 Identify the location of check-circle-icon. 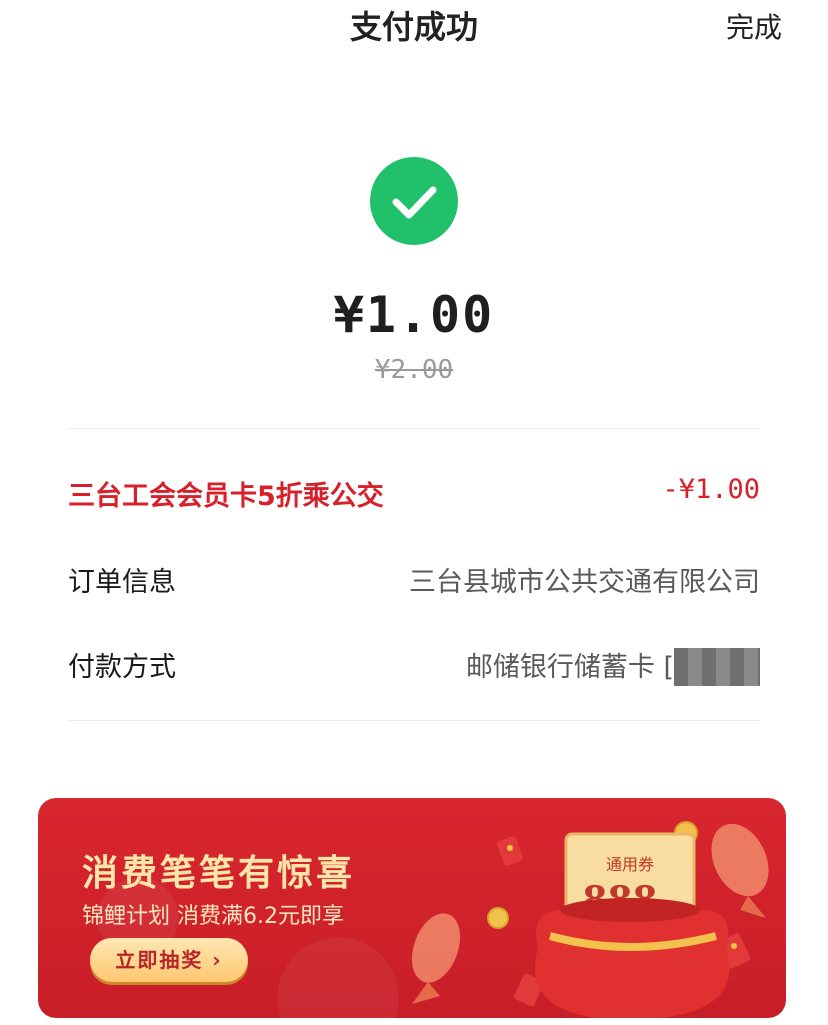
(414, 201).